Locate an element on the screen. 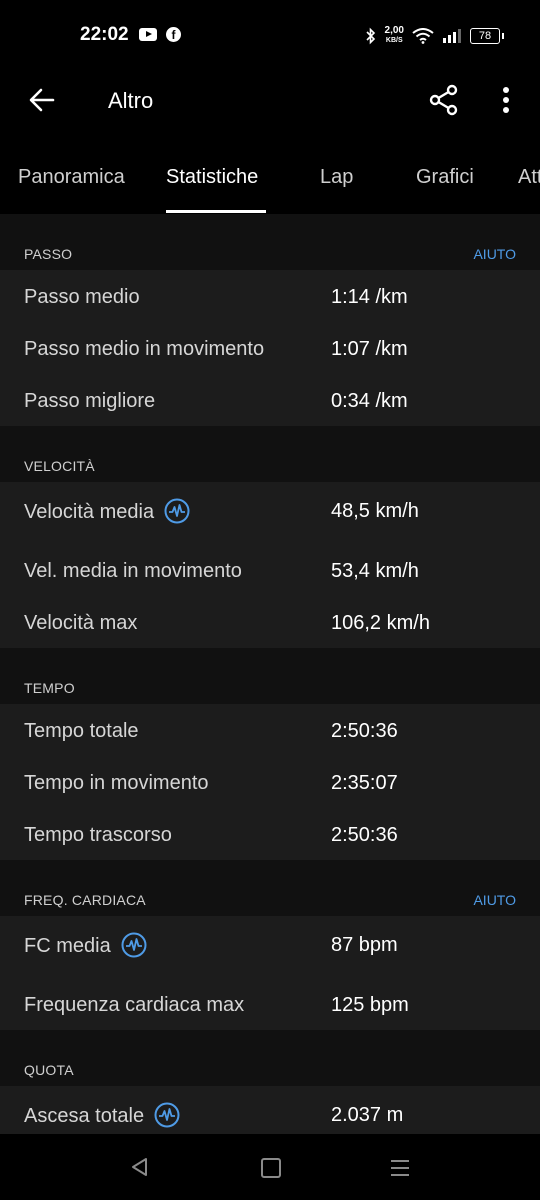 The width and height of the screenshot is (540, 1200). stat-row: Tempo in movimento 2:35:07 is located at coordinates (270, 782).